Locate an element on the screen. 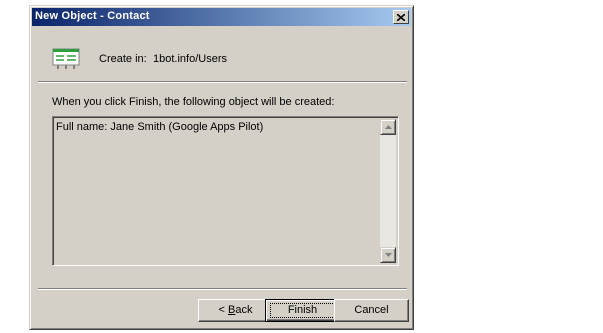 The height and width of the screenshot is (333, 603). cancel-button: Cancel is located at coordinates (371, 310).